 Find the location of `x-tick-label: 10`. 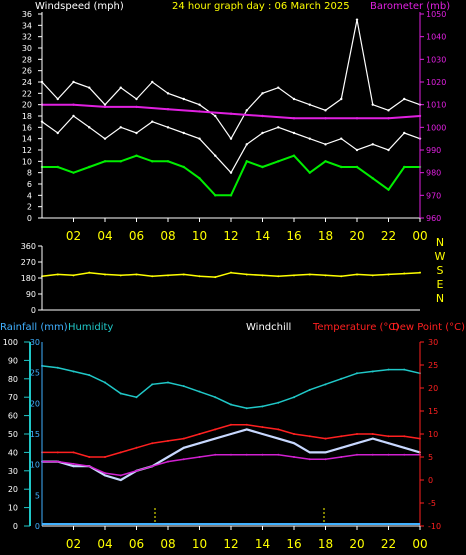

x-tick-label: 10 is located at coordinates (199, 544).